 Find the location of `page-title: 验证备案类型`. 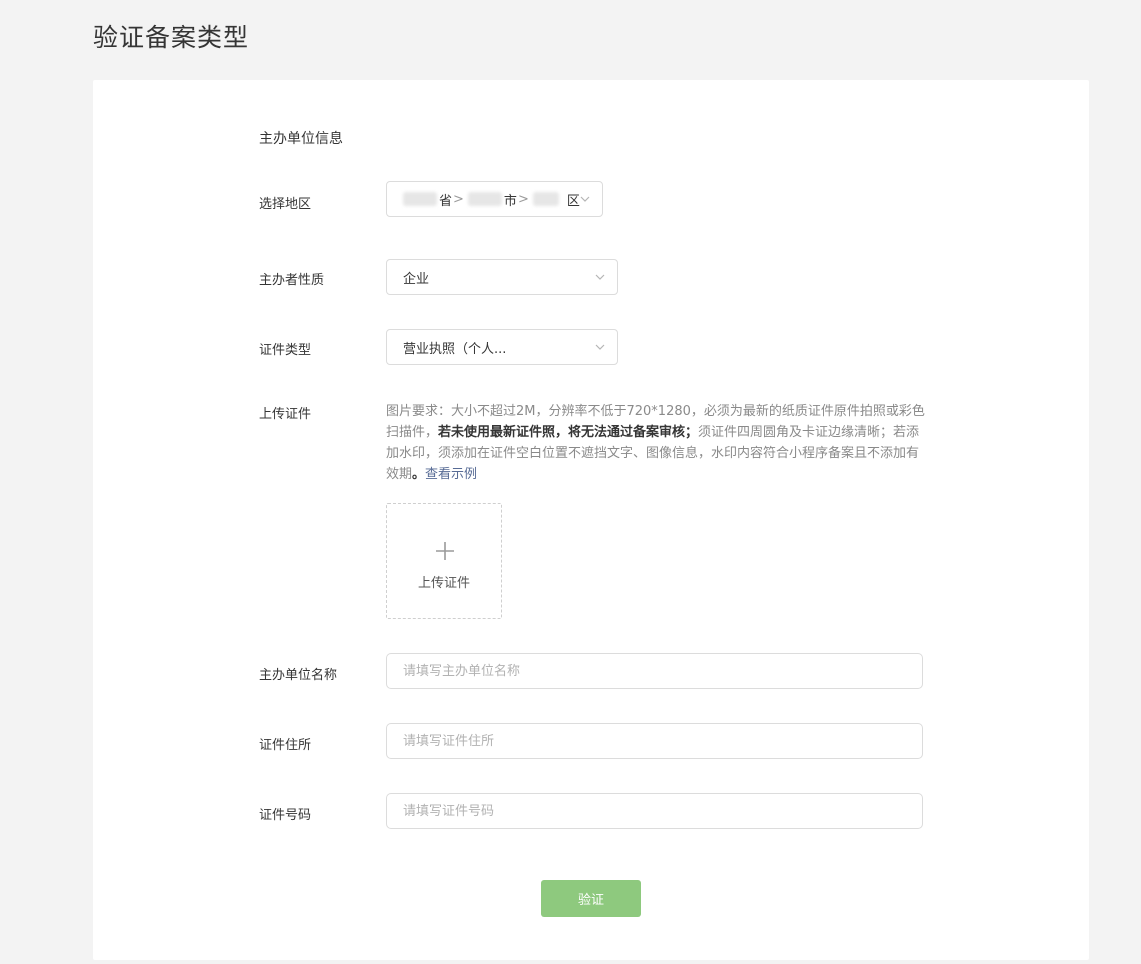

page-title: 验证备案类型 is located at coordinates (171, 37).